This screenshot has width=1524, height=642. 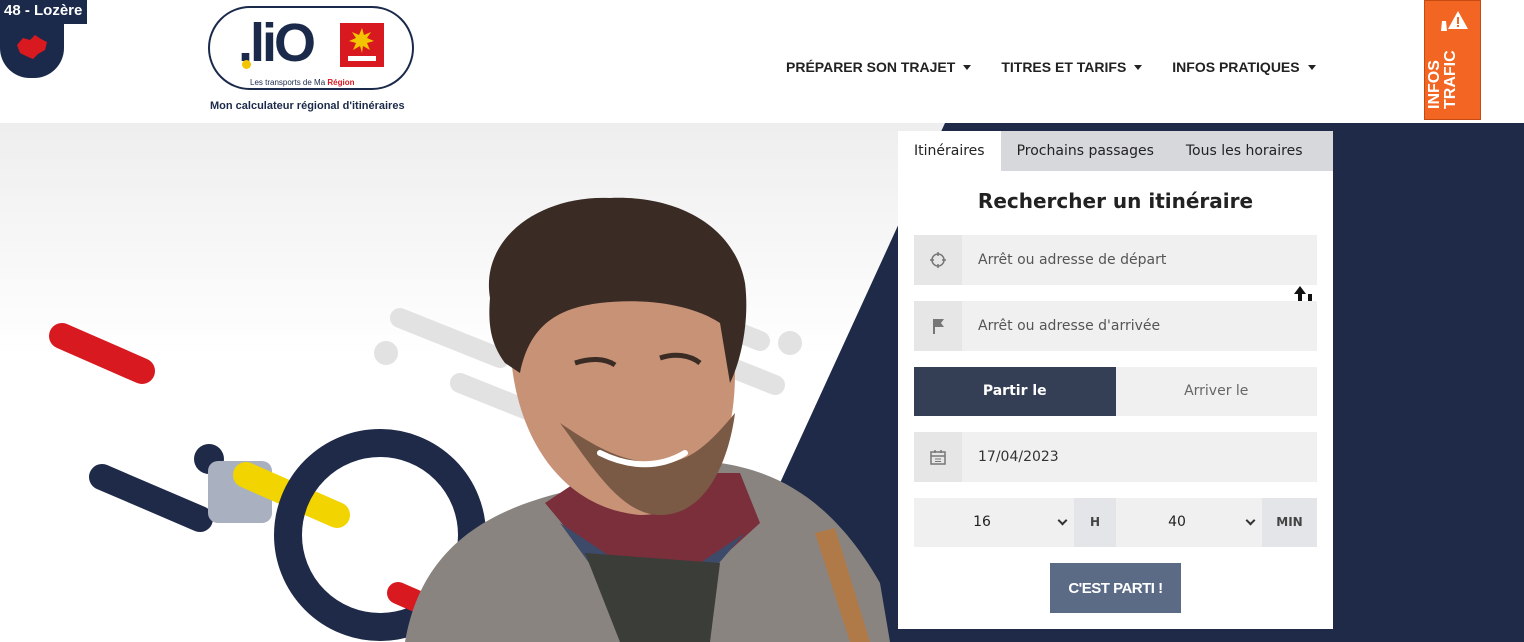 I want to click on nav-preparer-trajet: PRÉPARER SON TRAJET, so click(x=879, y=67).